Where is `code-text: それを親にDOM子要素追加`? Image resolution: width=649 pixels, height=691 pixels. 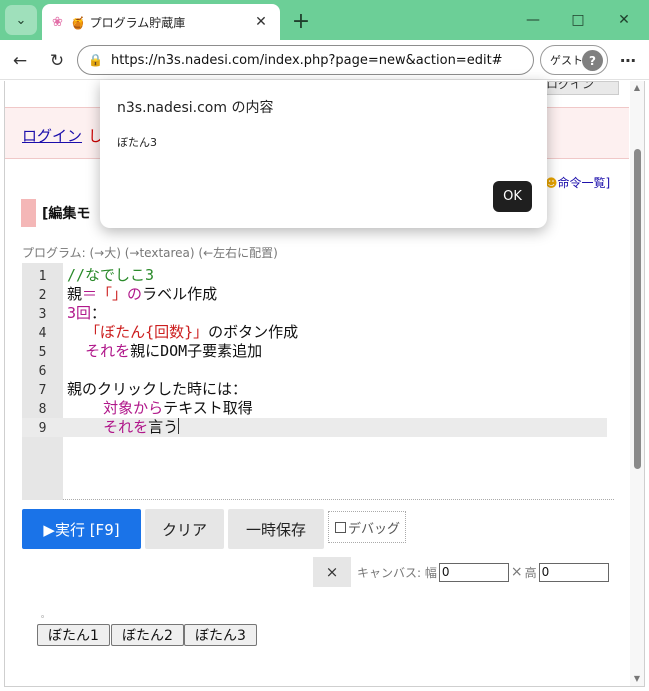 code-text: それを親にDOM子要素追加 is located at coordinates (164, 351).